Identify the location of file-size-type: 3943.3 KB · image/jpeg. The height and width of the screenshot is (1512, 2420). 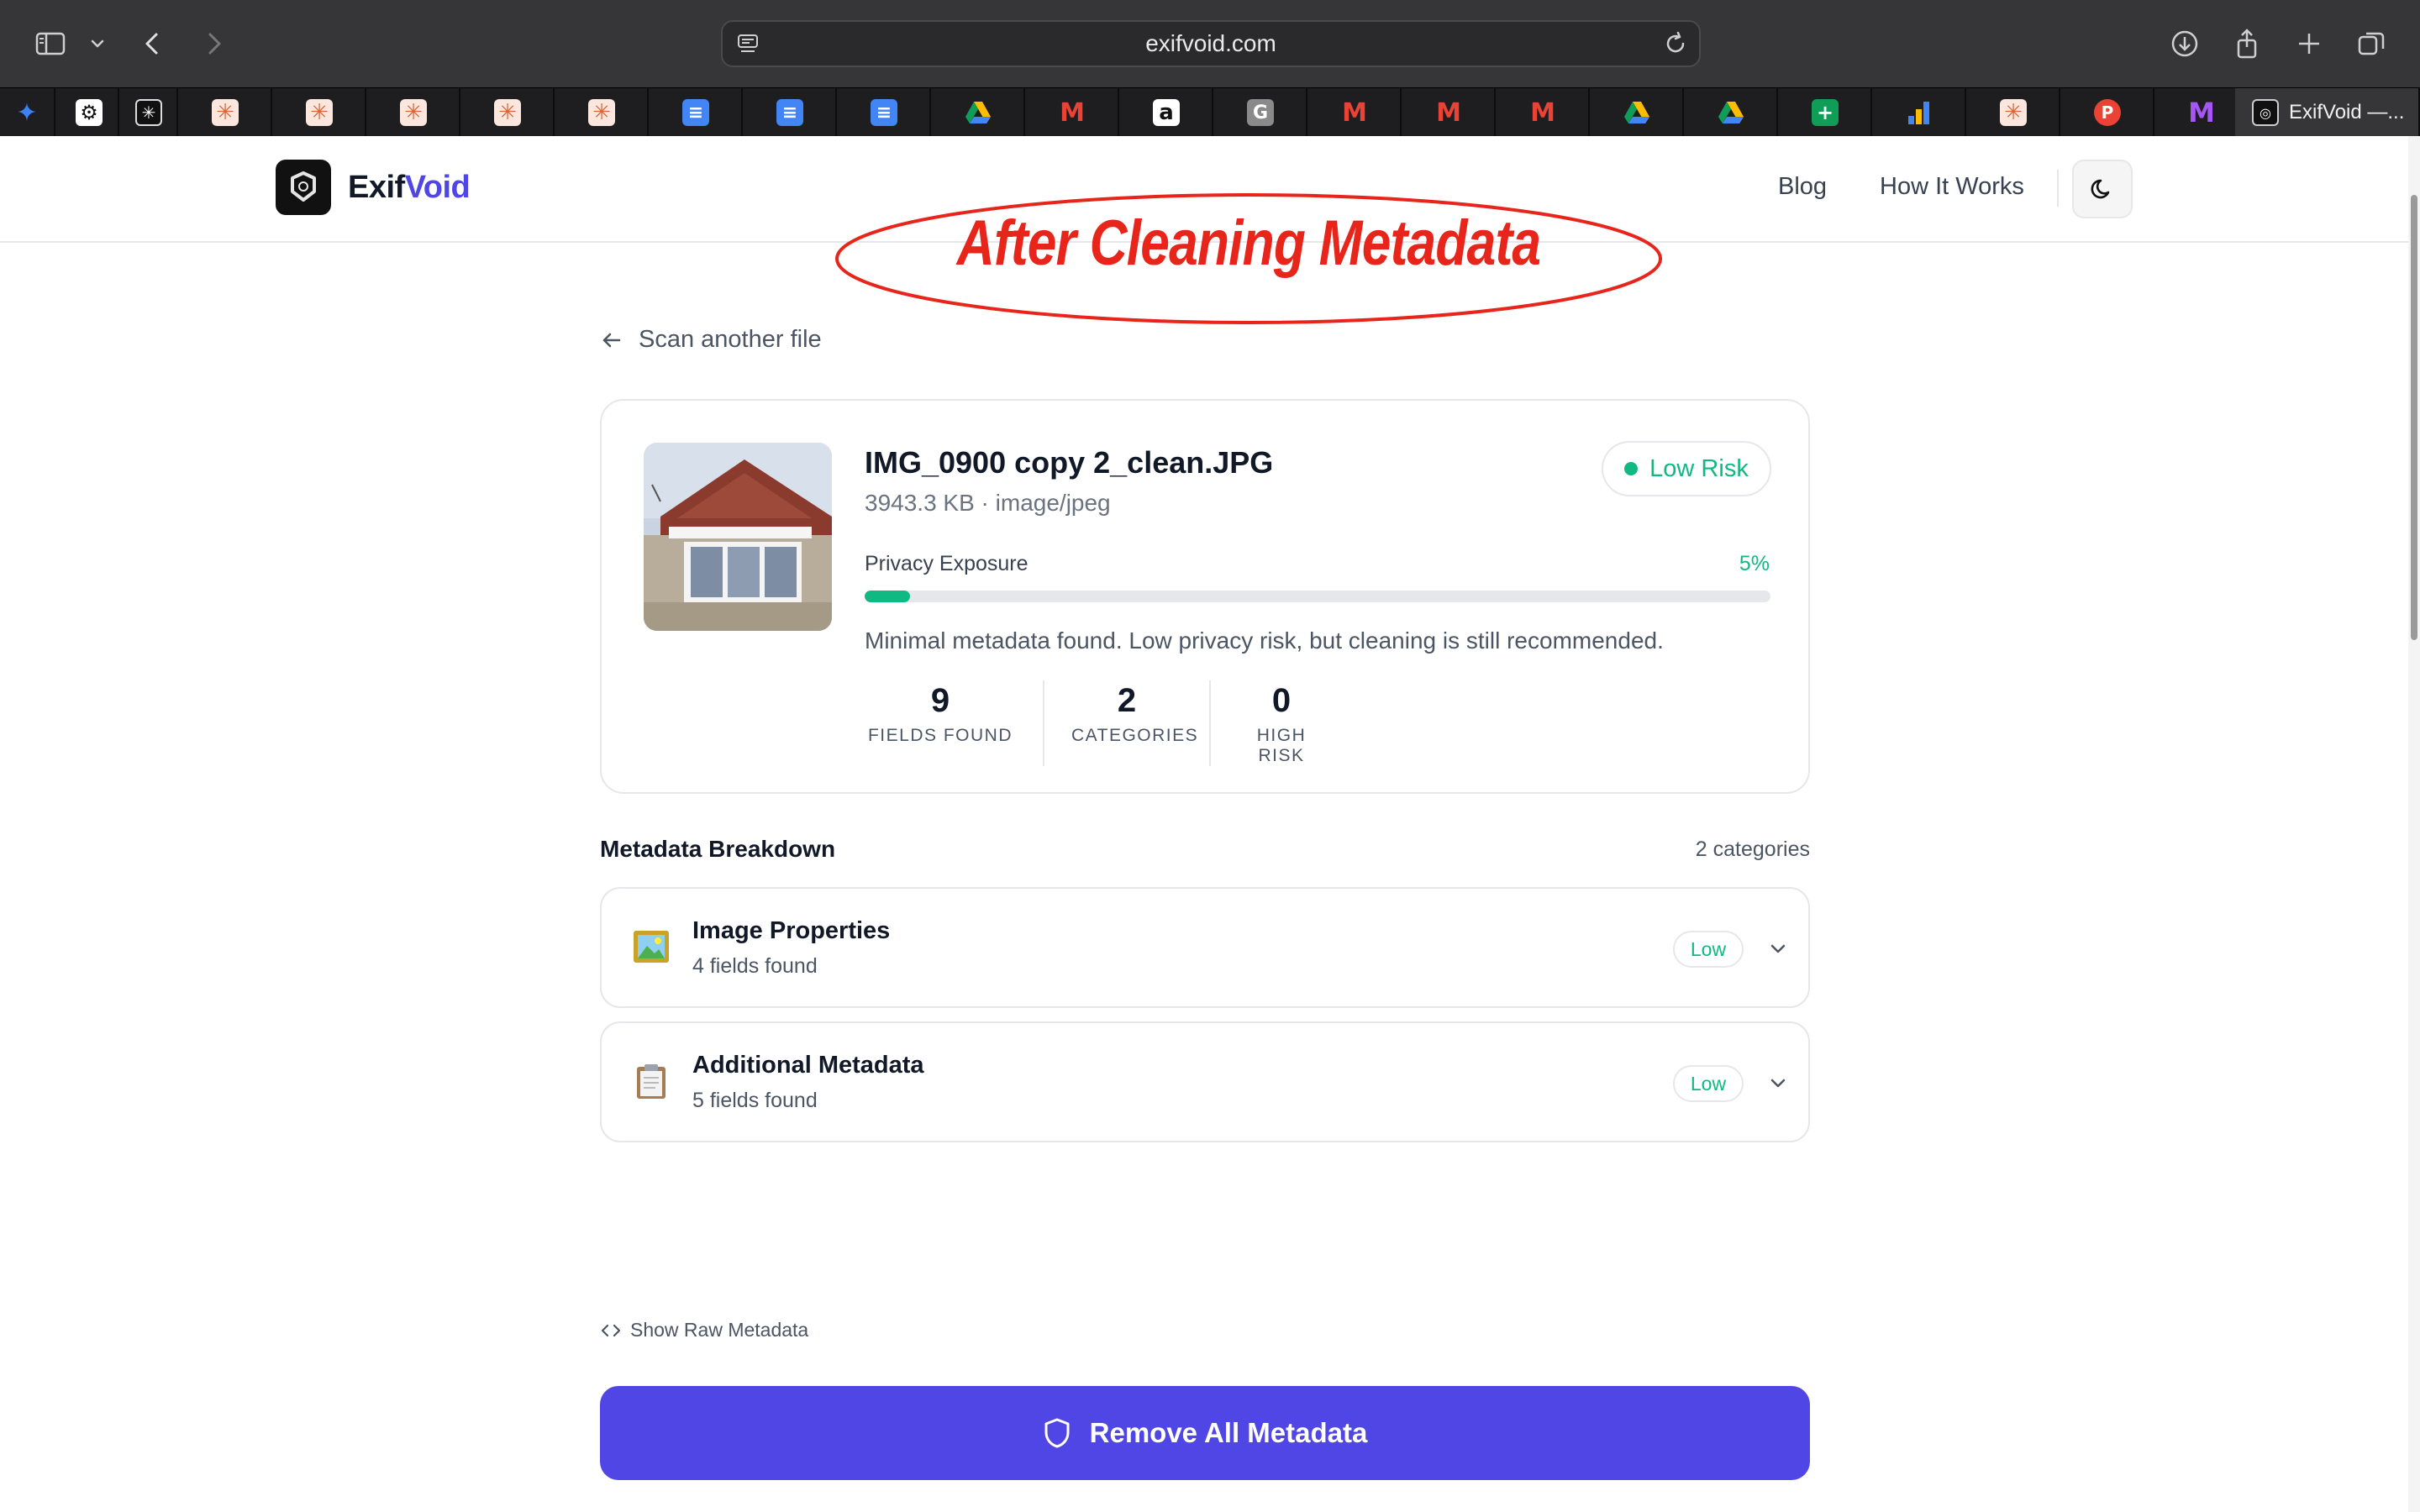
(988, 503).